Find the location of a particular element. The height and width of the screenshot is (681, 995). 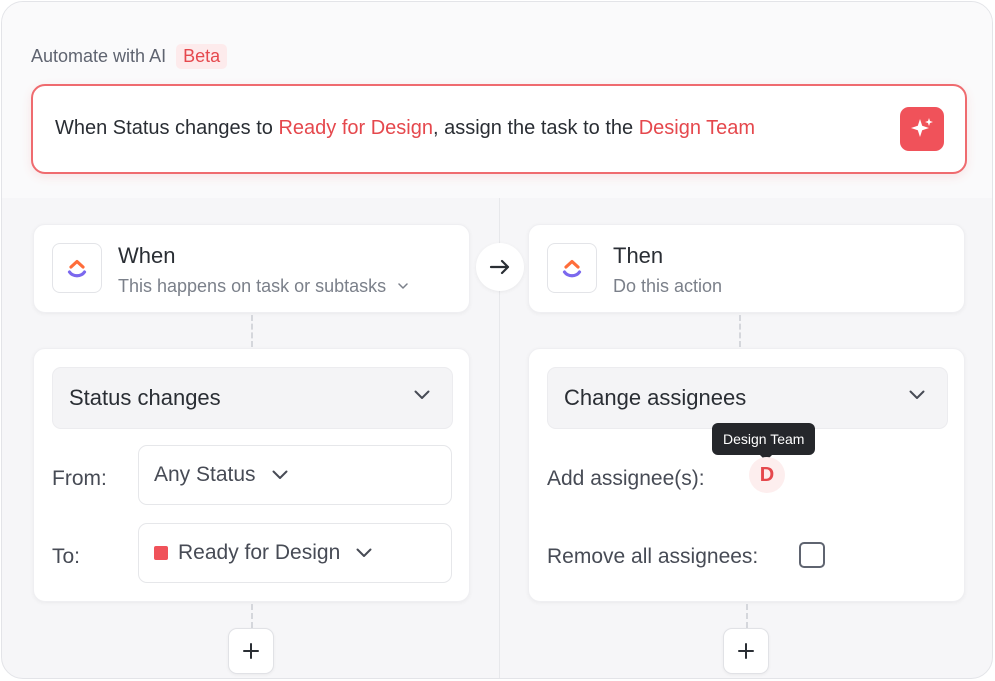

remove-assignees-checkbox is located at coordinates (812, 555).